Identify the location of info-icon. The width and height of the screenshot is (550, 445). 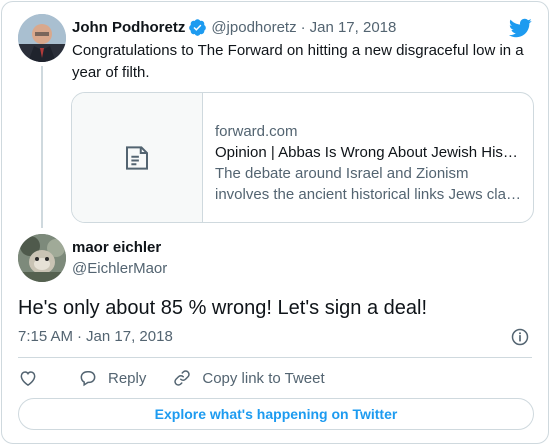
(520, 337).